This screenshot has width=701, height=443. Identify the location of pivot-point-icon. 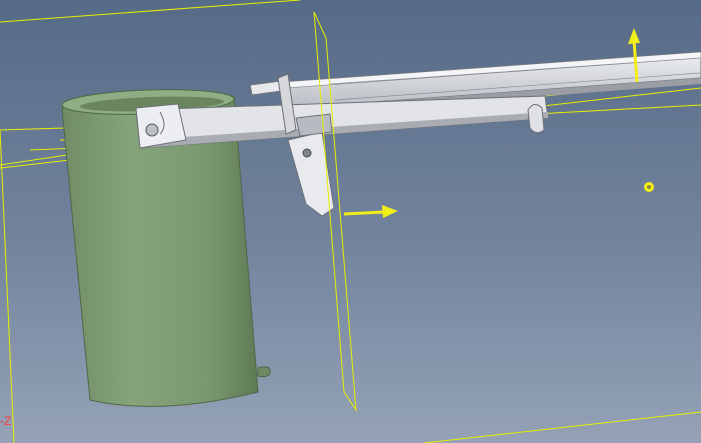
(649, 187).